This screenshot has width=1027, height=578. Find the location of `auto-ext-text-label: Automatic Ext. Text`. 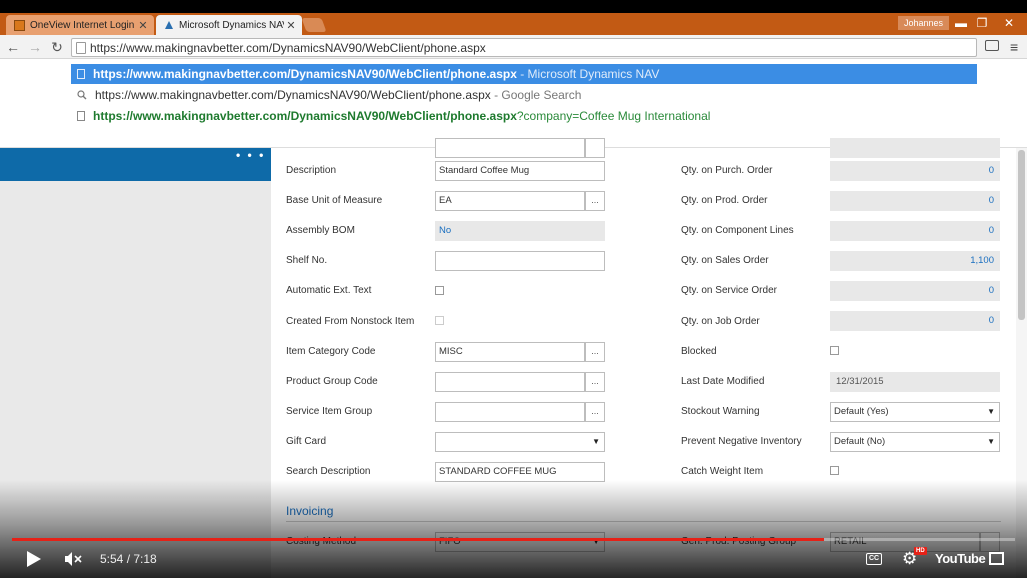

auto-ext-text-label: Automatic Ext. Text is located at coordinates (329, 290).